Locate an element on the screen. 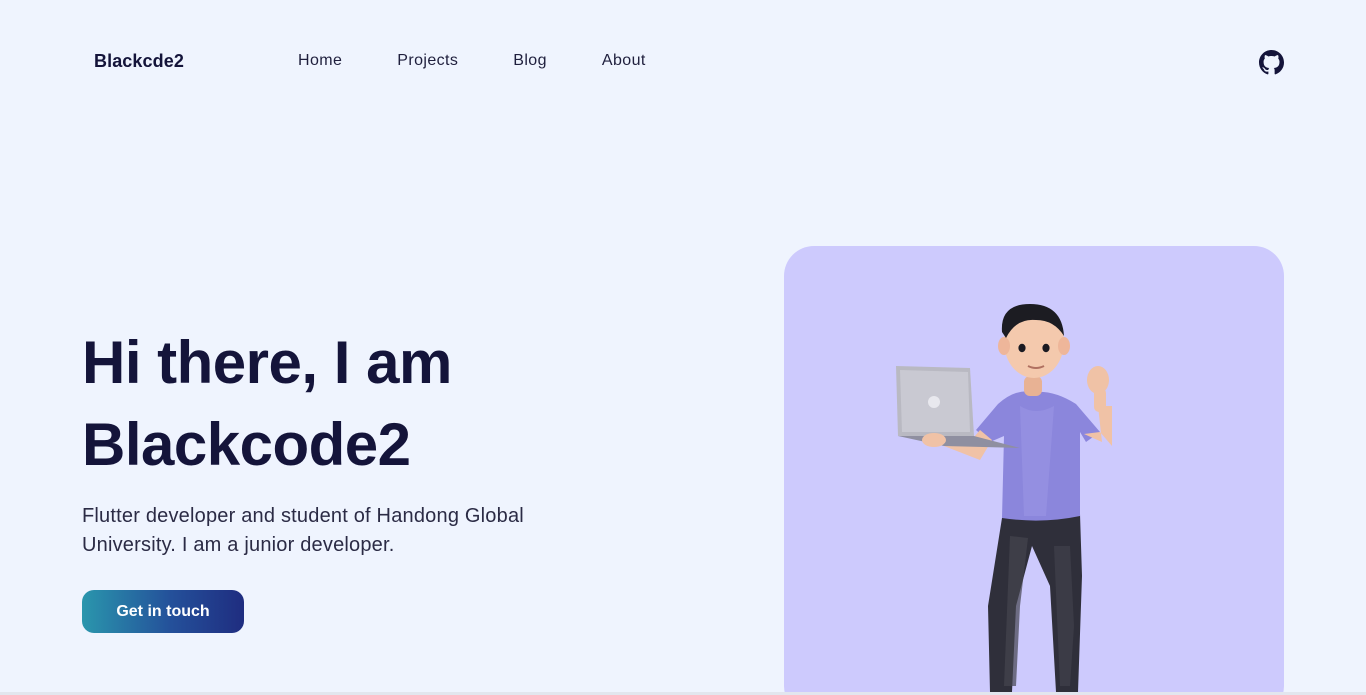 The image size is (1366, 695). hero-title-line2: Blackcode2 is located at coordinates (246, 444).